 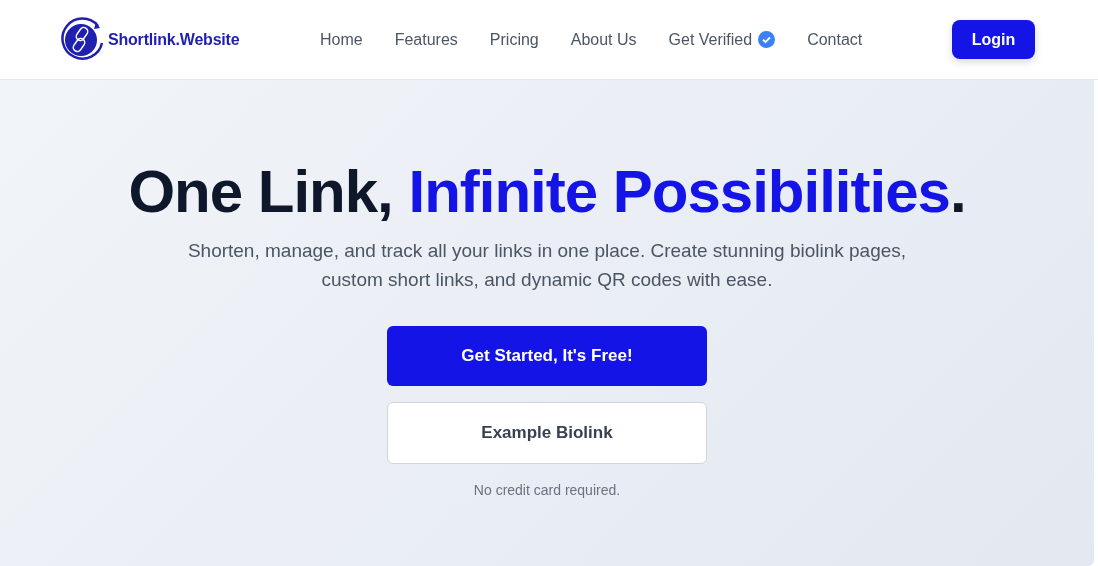 I want to click on headline: One Link, Infinite Possibilities., so click(x=547, y=192).